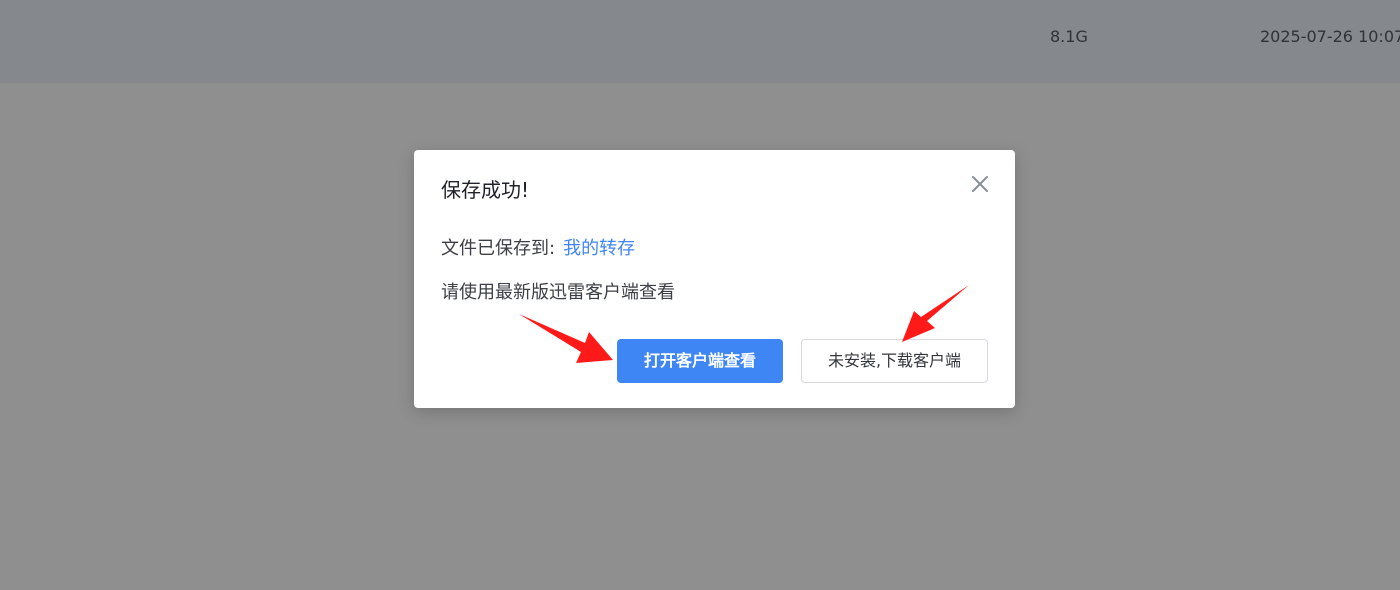 The width and height of the screenshot is (1400, 590). What do you see at coordinates (485, 190) in the screenshot?
I see `dialog-title: 保存成功!` at bounding box center [485, 190].